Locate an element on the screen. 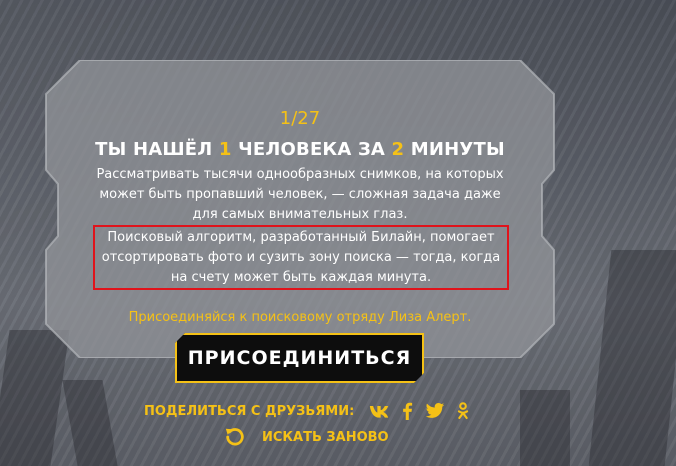 Image resolution: width=676 pixels, height=466 pixels. search-again-button: ИСКАТЬ ЗАНОВО is located at coordinates (306, 437).